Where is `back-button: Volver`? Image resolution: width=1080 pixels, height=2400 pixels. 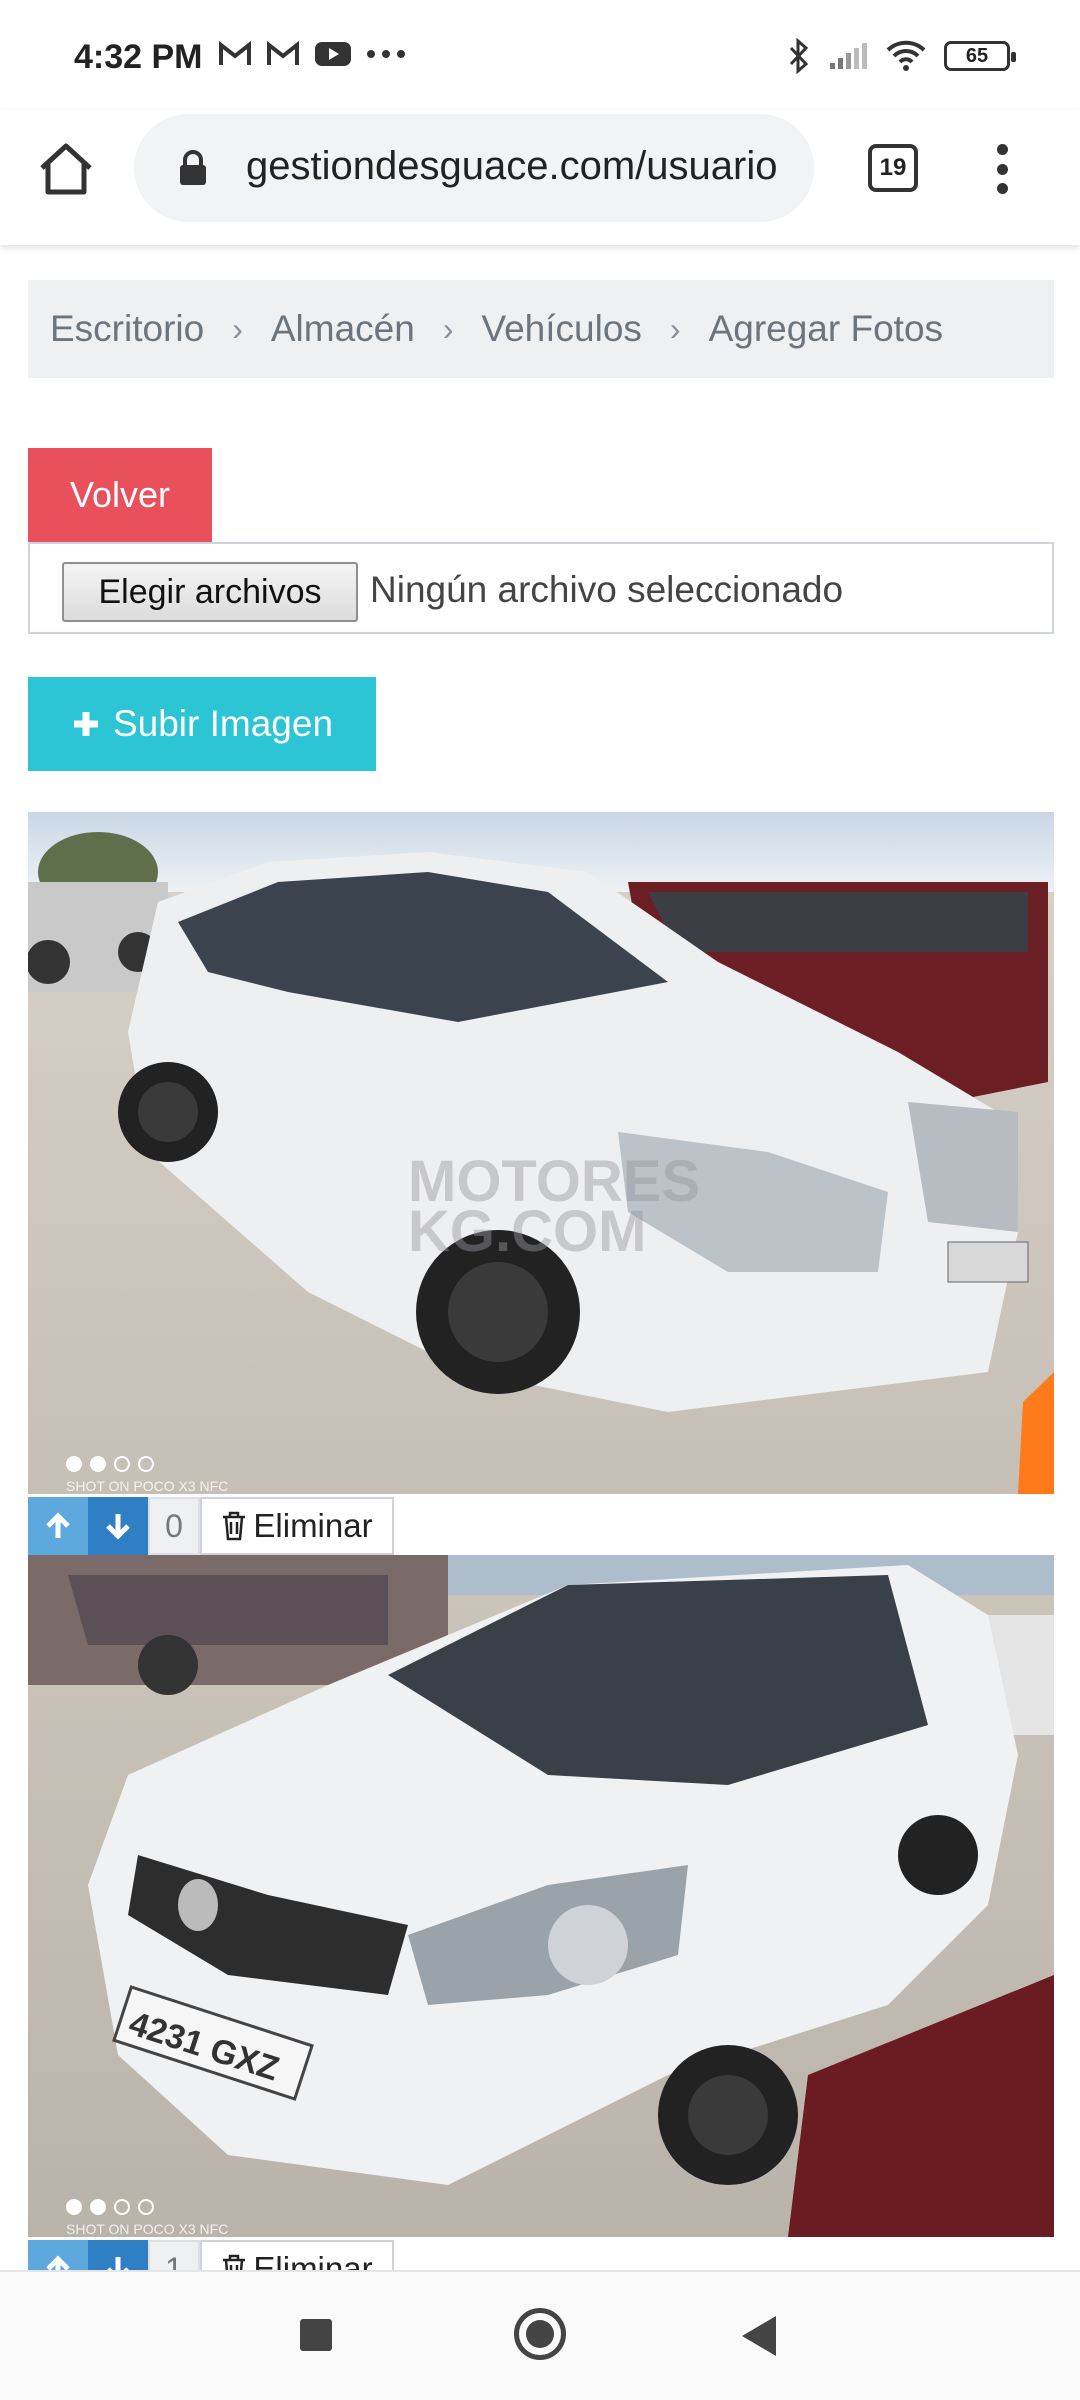
back-button: Volver is located at coordinates (120, 495).